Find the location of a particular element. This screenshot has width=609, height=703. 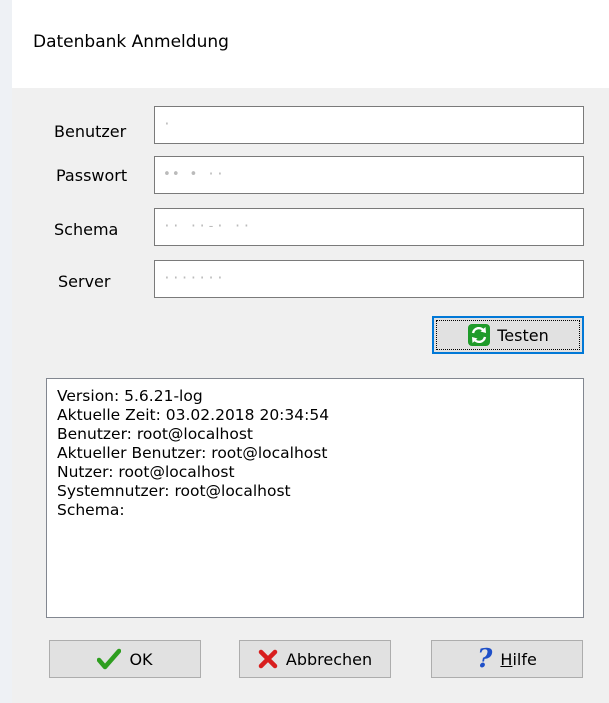

question-mark-icon: ? is located at coordinates (485, 659).